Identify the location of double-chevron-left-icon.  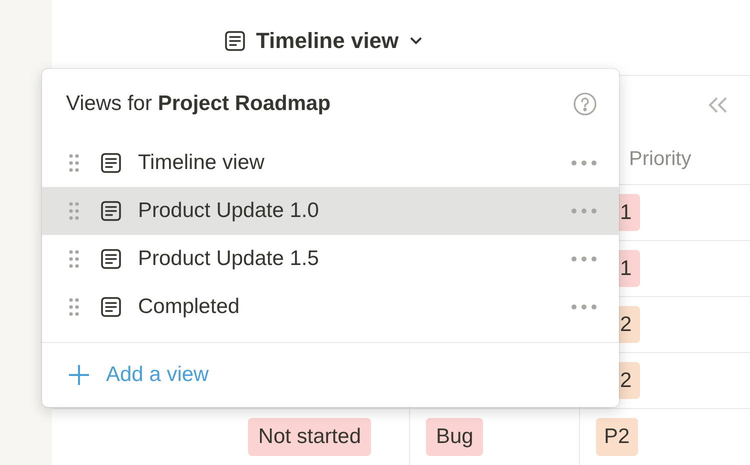
(718, 105).